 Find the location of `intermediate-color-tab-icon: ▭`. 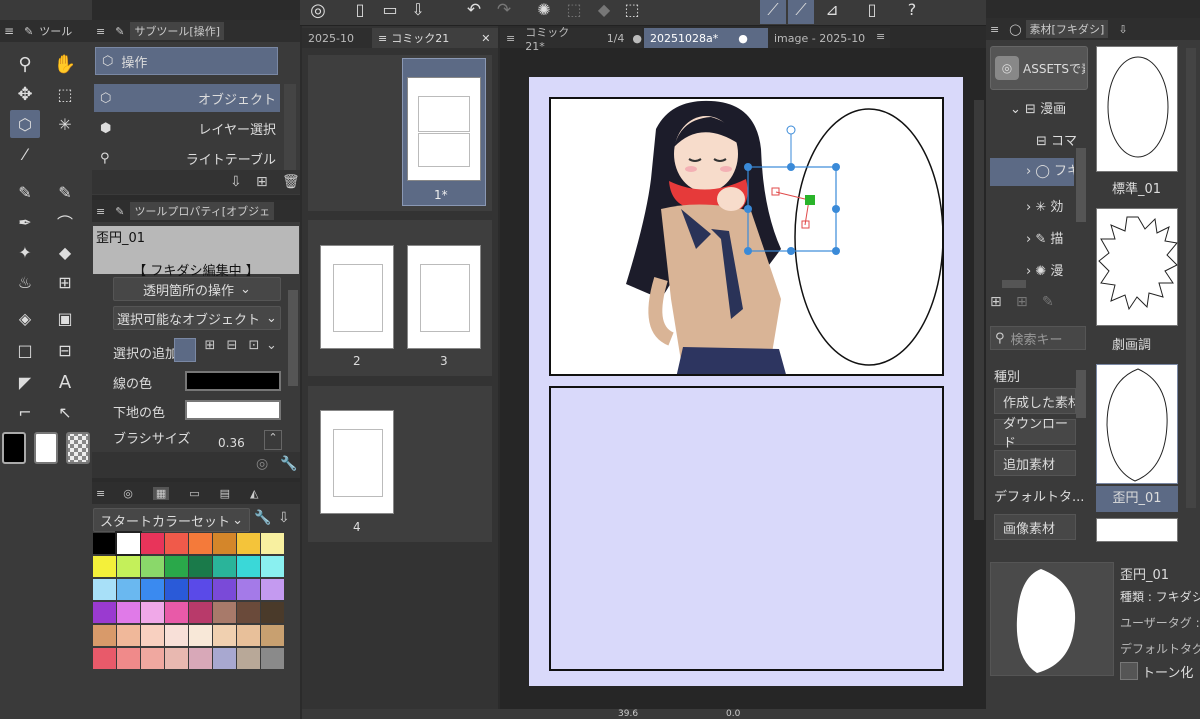

intermediate-color-tab-icon: ▭ is located at coordinates (194, 493).